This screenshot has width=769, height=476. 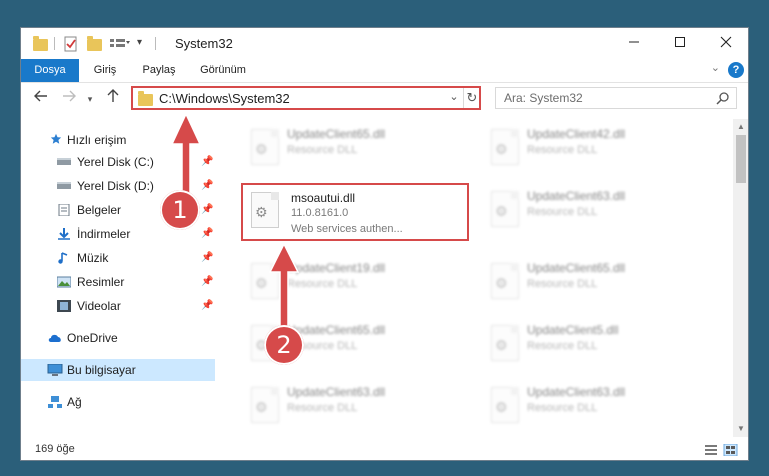 What do you see at coordinates (145, 98) in the screenshot?
I see `folder-icon` at bounding box center [145, 98].